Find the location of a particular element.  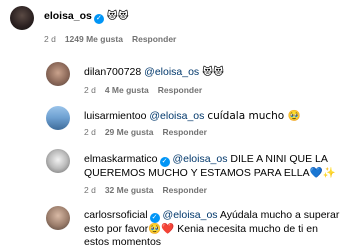

comment-text: dilan700728 @eloisa_os 😻😻 is located at coordinates (154, 72).